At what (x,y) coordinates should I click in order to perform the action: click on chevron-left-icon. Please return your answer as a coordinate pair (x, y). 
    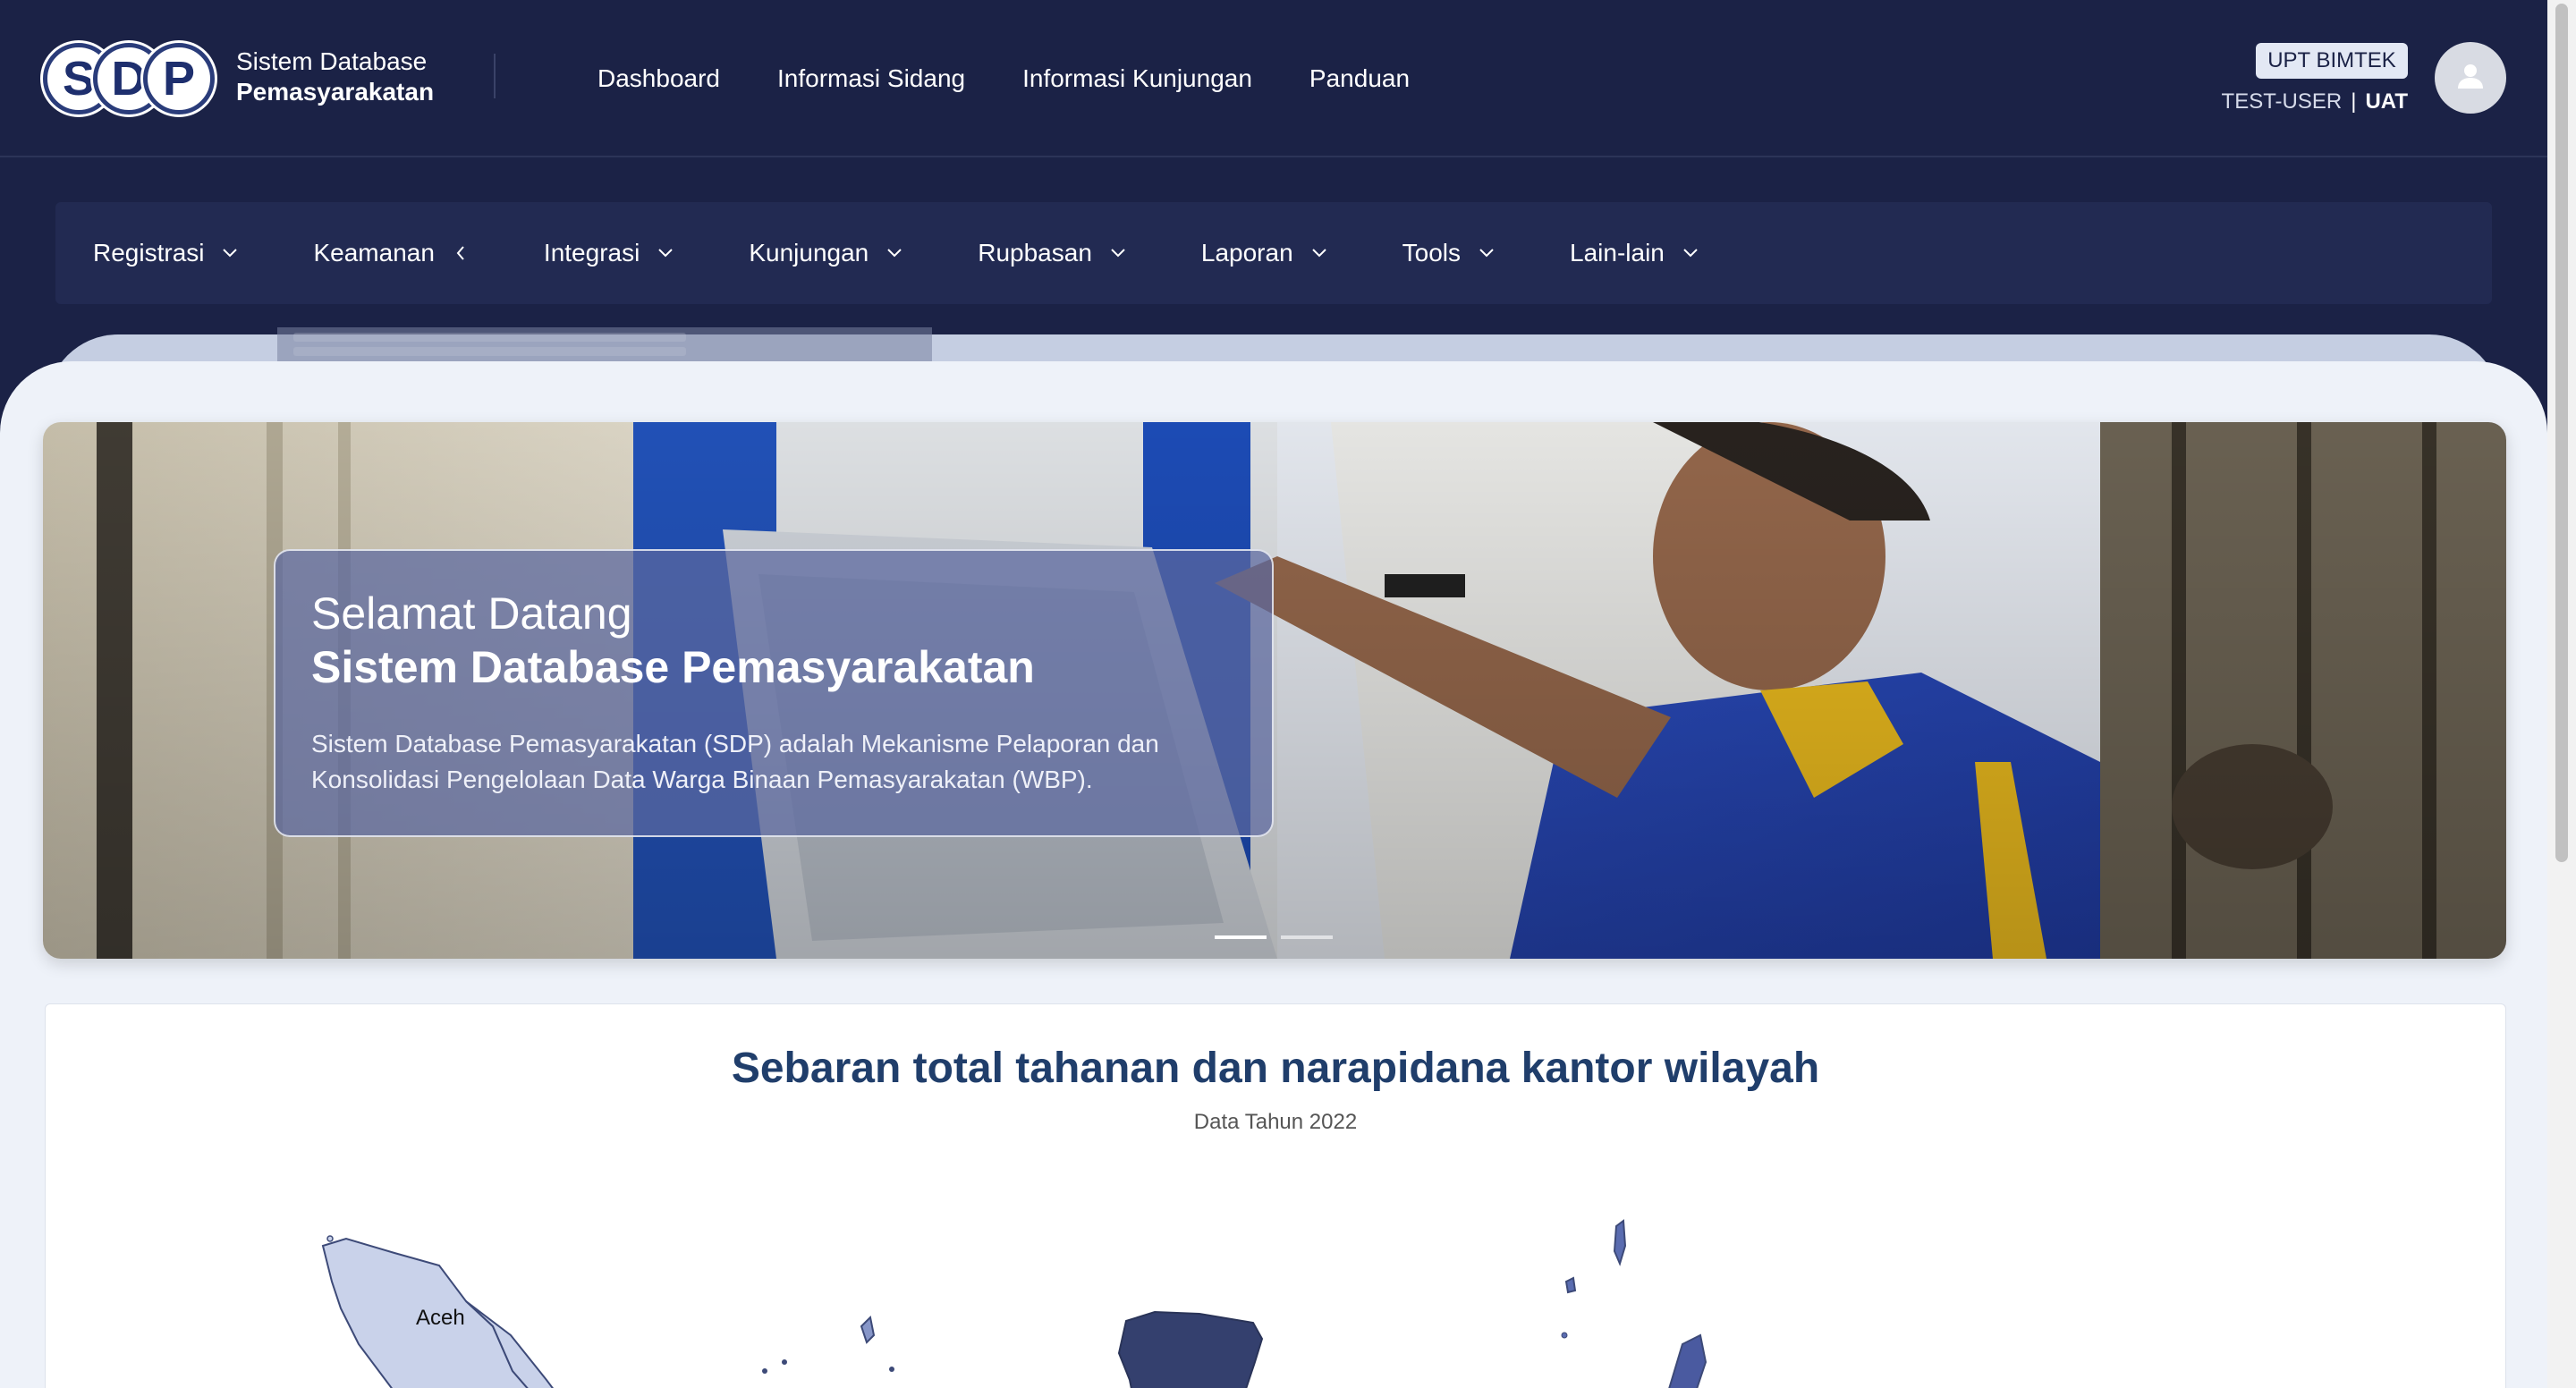
    Looking at the image, I should click on (460, 253).